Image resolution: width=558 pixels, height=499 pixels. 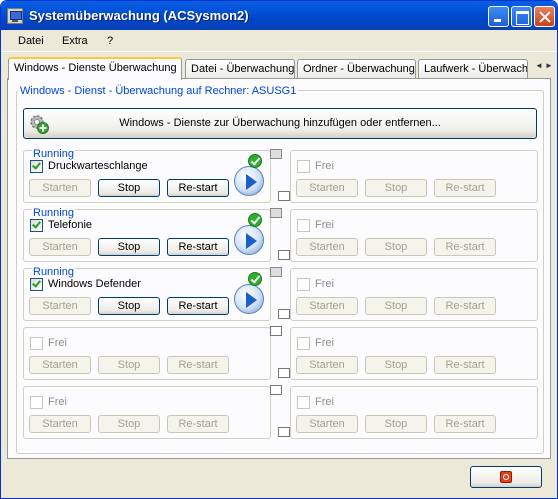 What do you see at coordinates (110, 41) in the screenshot?
I see `menu-help: ?` at bounding box center [110, 41].